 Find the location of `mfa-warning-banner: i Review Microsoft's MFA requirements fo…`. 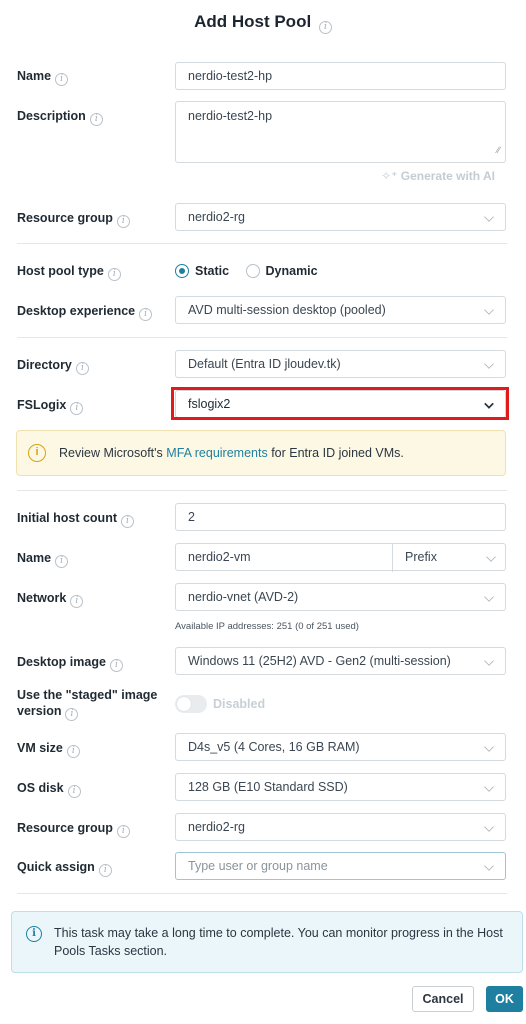

mfa-warning-banner: i Review Microsoft's MFA requirements fo… is located at coordinates (261, 453).